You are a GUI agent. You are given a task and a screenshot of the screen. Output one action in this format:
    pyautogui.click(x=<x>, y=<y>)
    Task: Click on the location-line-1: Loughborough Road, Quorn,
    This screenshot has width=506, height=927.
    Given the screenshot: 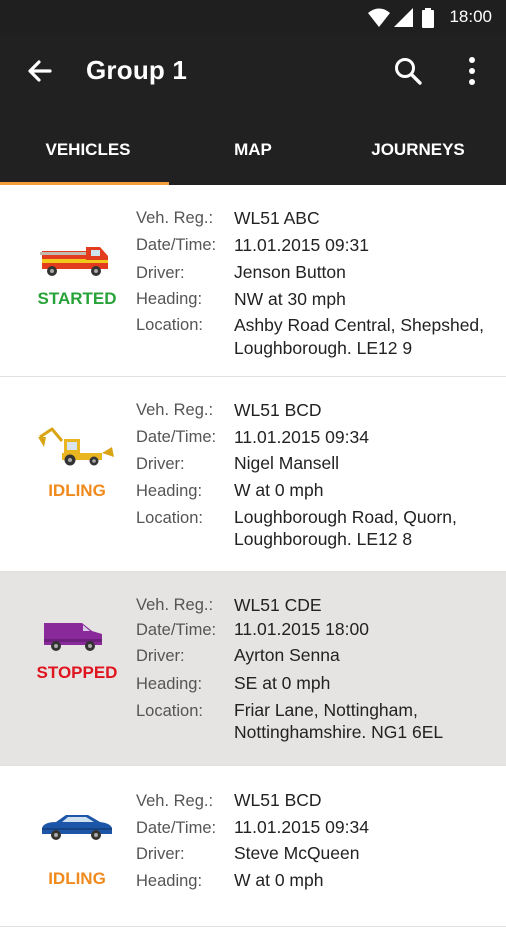 What is the action you would take?
    pyautogui.click(x=345, y=517)
    